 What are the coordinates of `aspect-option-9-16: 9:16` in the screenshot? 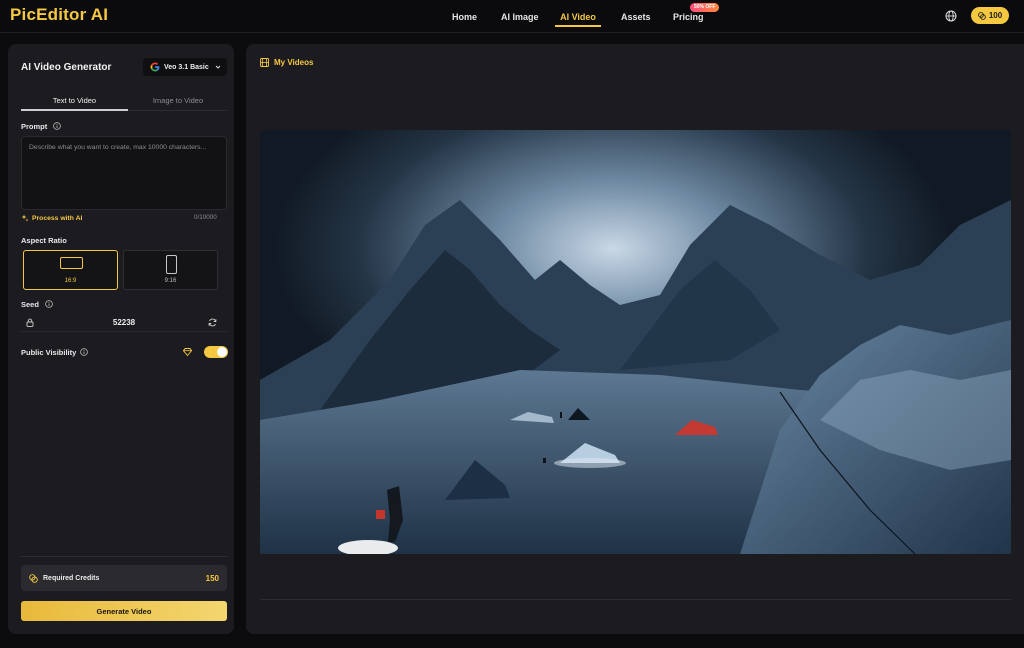 It's located at (170, 270).